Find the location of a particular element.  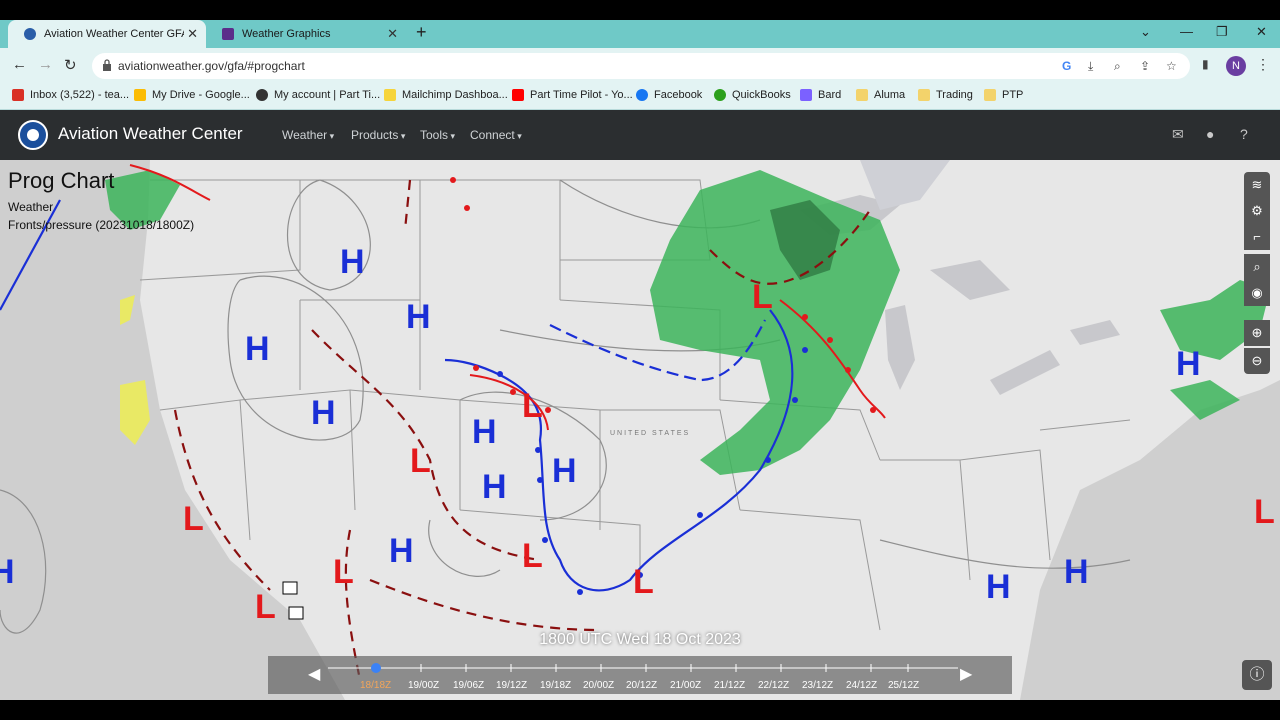

restore-icon: ❐ is located at coordinates (1222, 32).